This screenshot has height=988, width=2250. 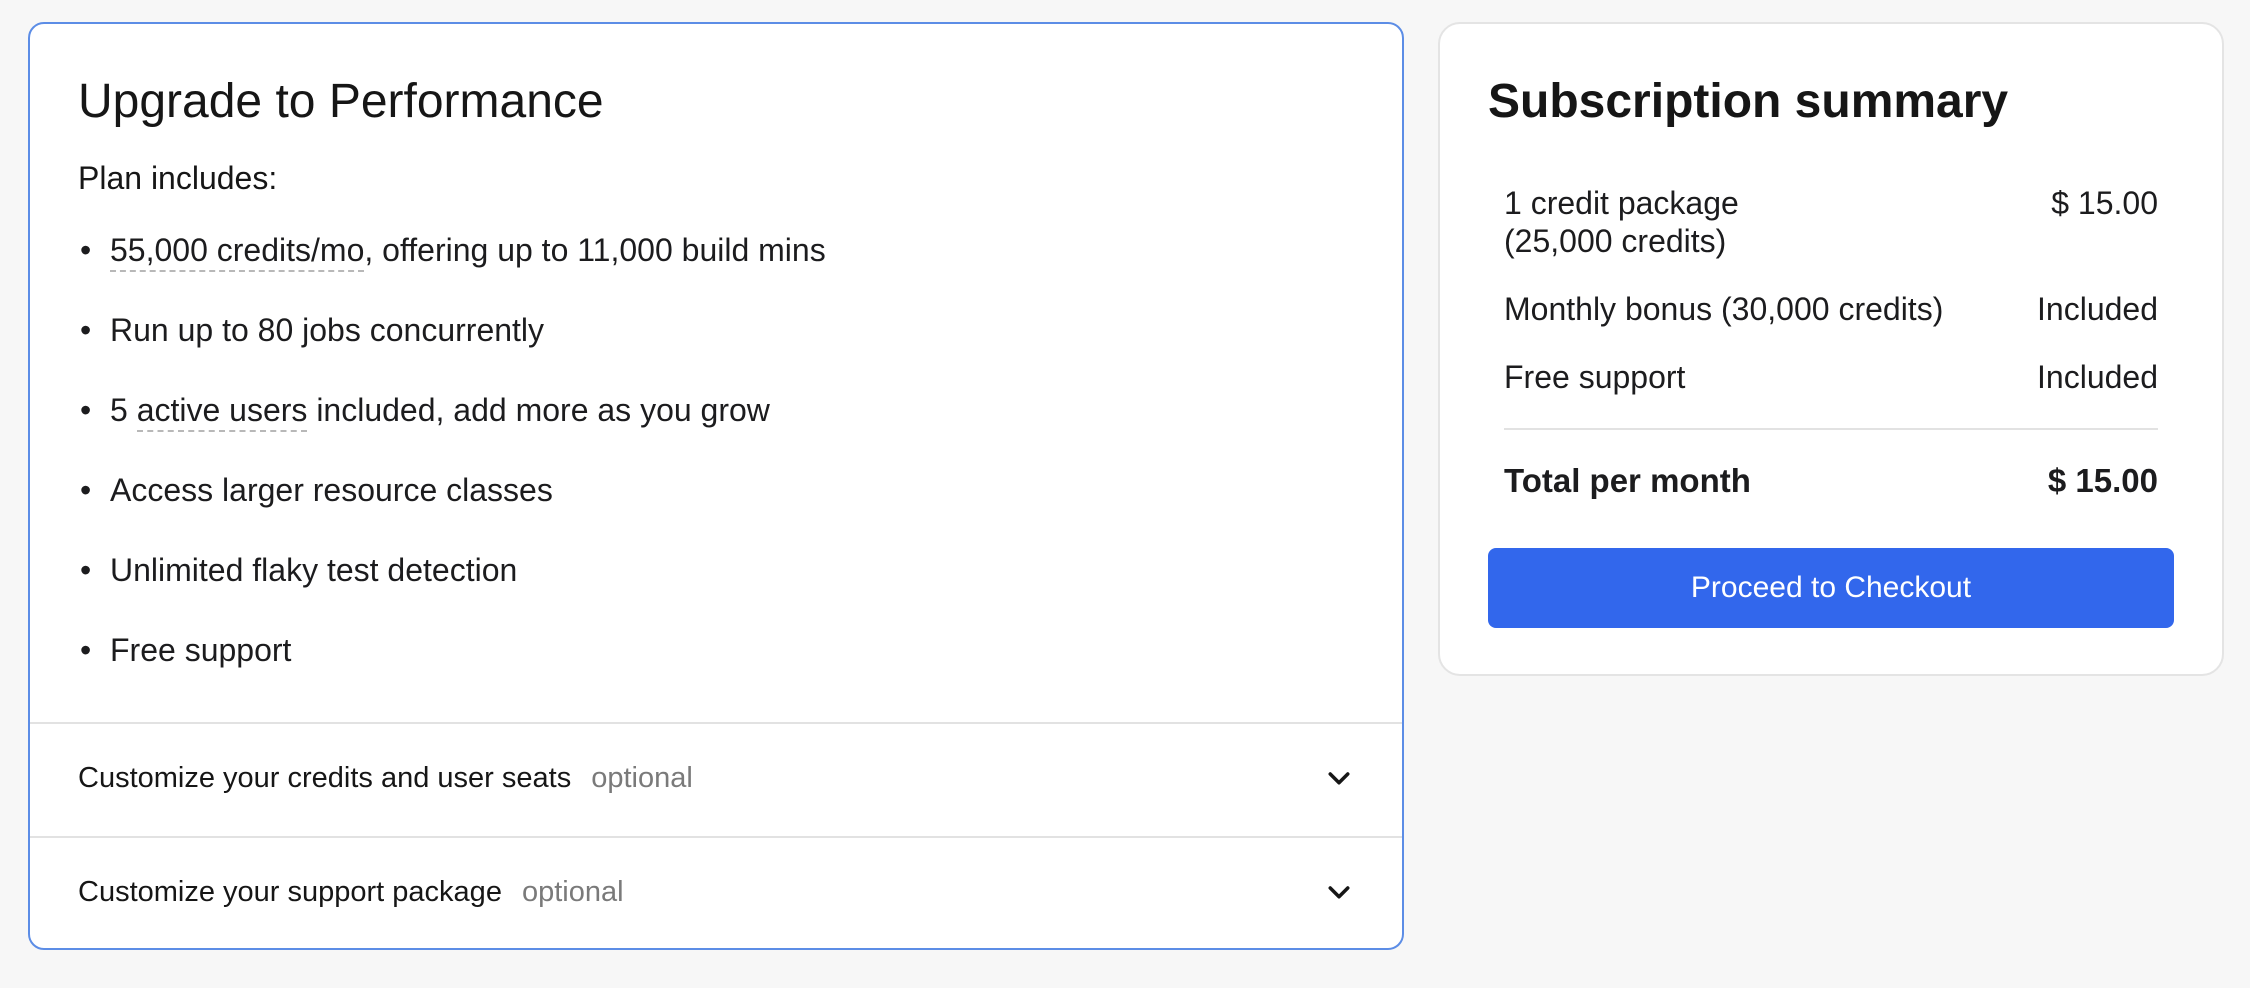 What do you see at coordinates (1621, 203) in the screenshot?
I see `summary-row-label-line: 1 credit package` at bounding box center [1621, 203].